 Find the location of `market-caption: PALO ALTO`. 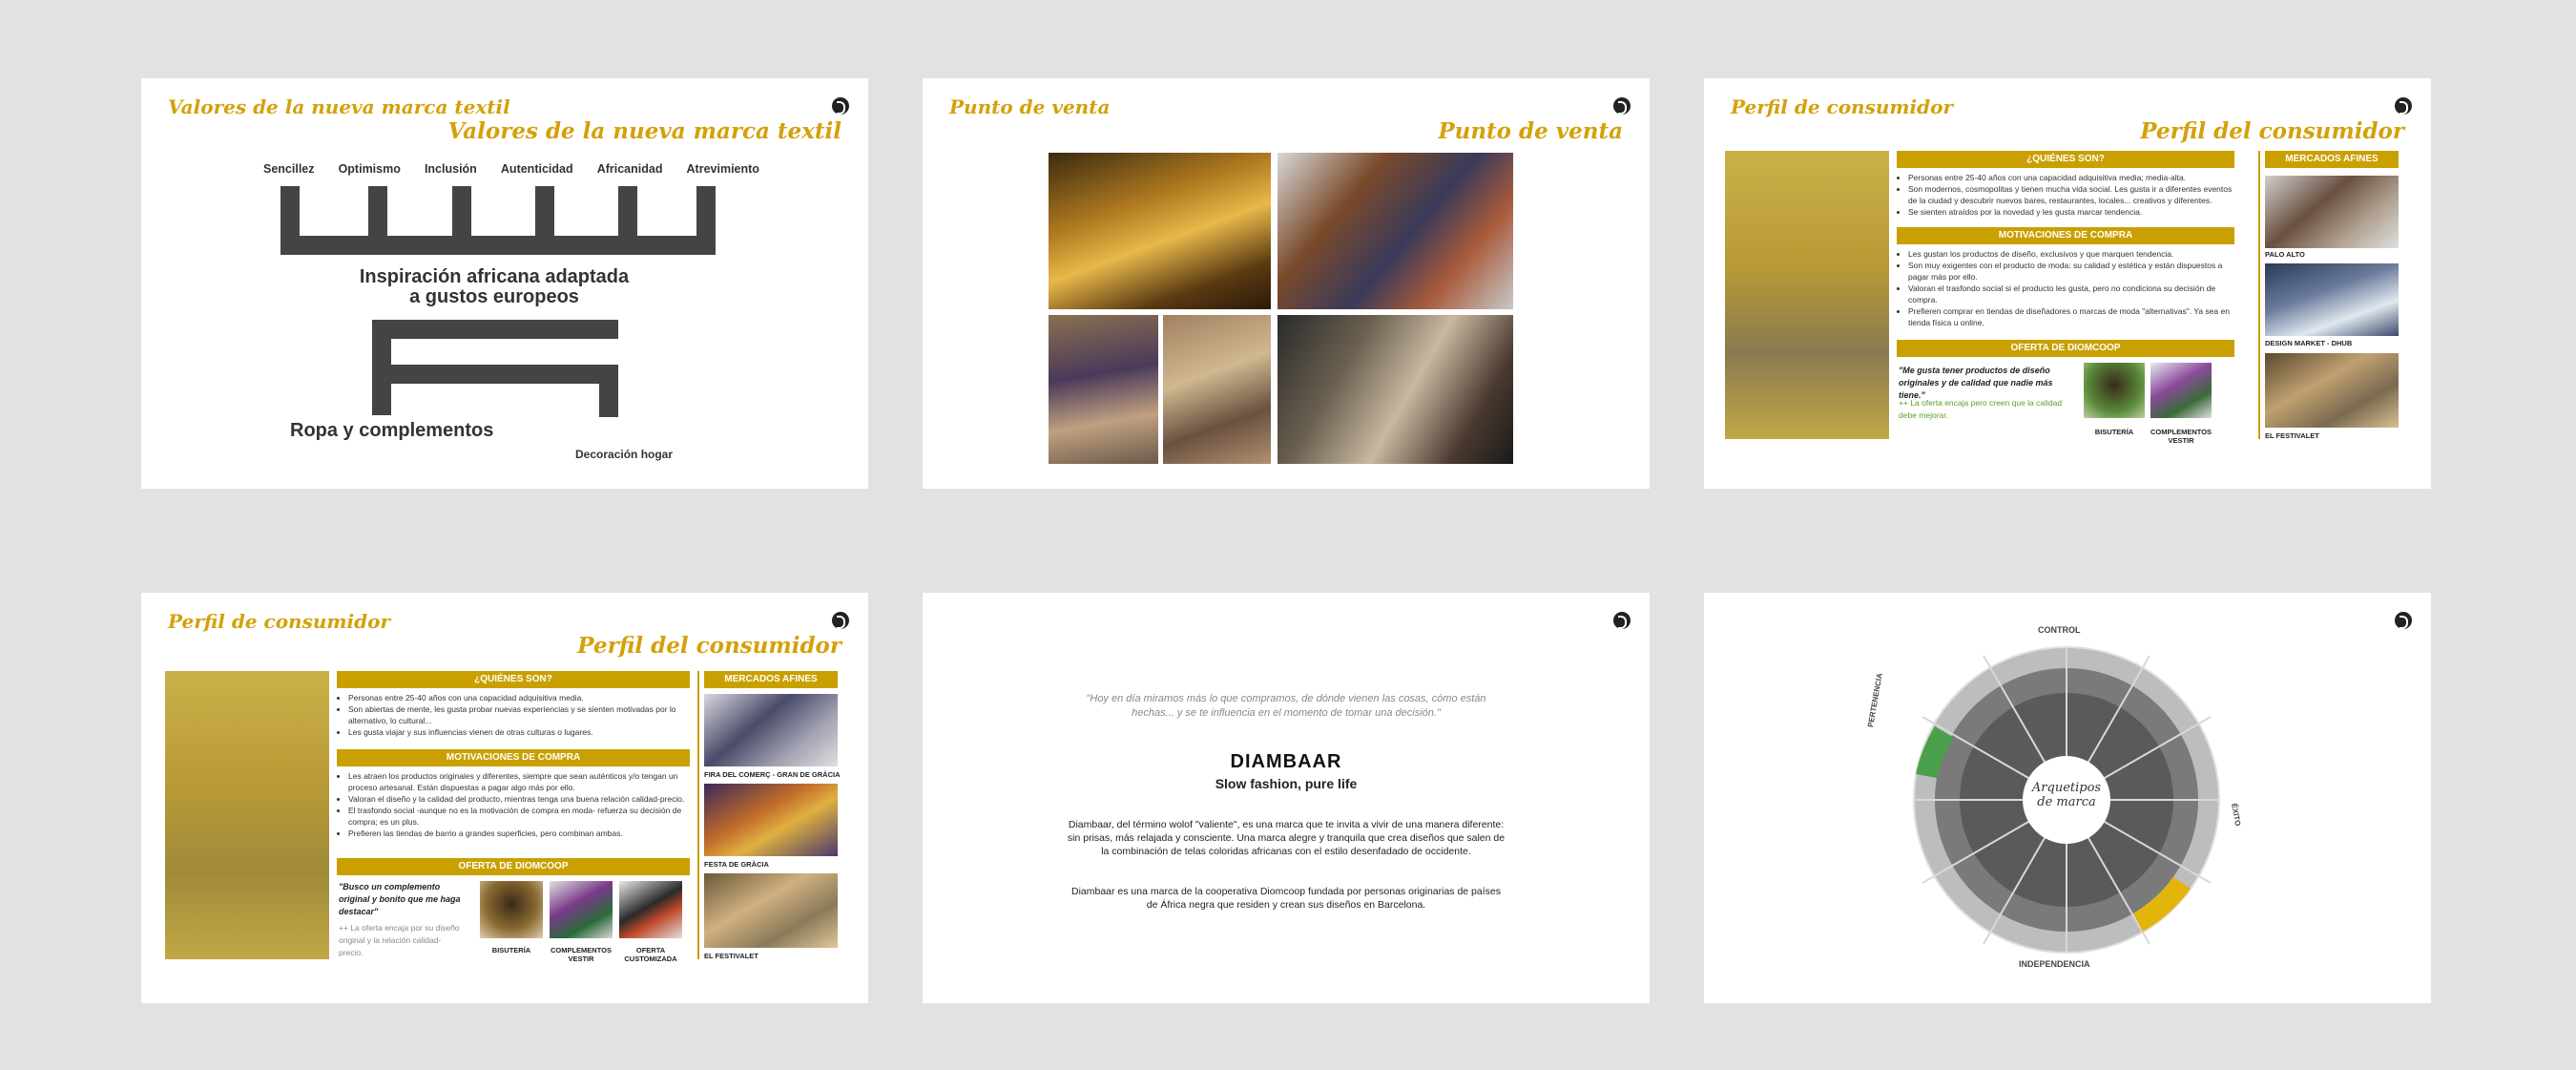

market-caption: PALO ALTO is located at coordinates (2285, 254).